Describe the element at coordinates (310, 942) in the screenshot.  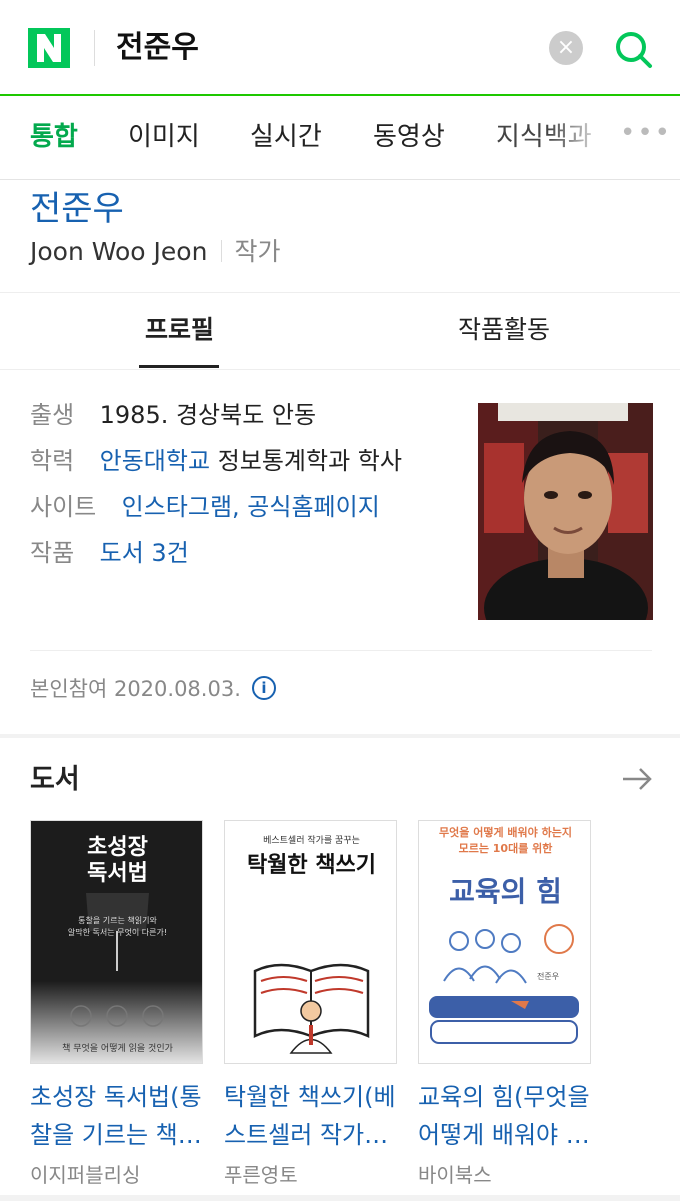
I see `book-cover-2: 베스트셀러 작가를 꿈꾸는 탁월한 책쓰기` at that location.